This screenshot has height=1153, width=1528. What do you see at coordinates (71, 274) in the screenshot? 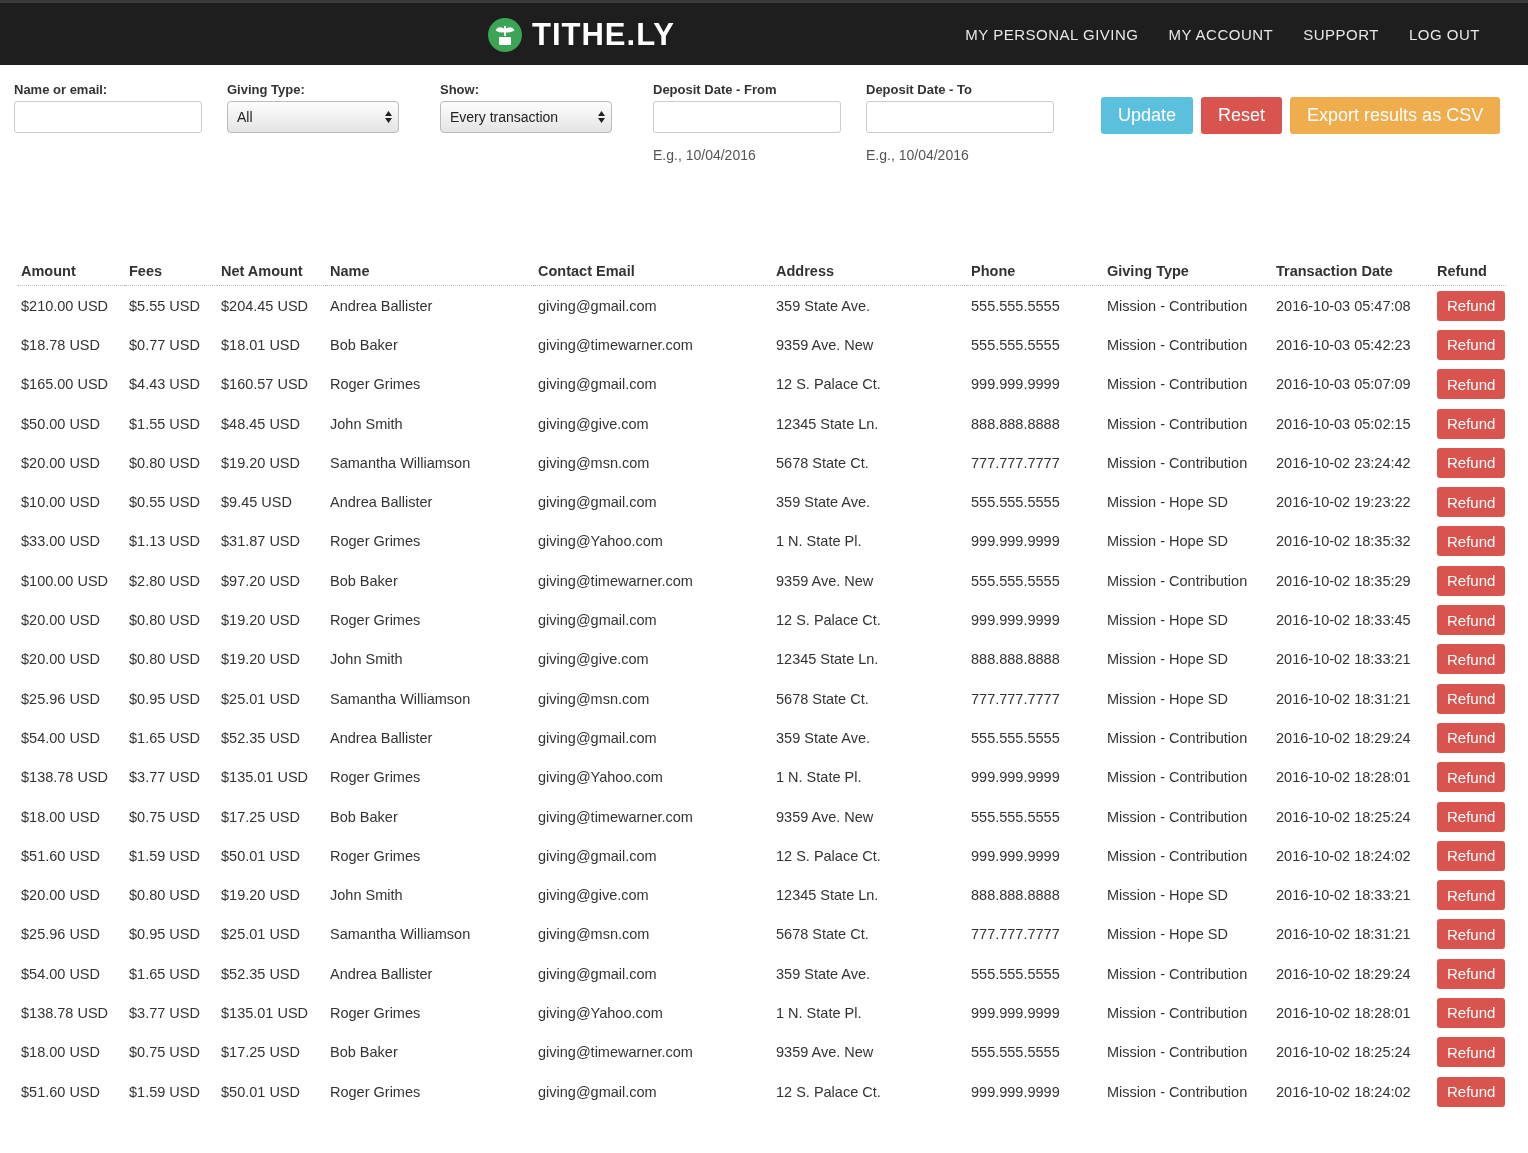
I see `column-header: Amount` at bounding box center [71, 274].